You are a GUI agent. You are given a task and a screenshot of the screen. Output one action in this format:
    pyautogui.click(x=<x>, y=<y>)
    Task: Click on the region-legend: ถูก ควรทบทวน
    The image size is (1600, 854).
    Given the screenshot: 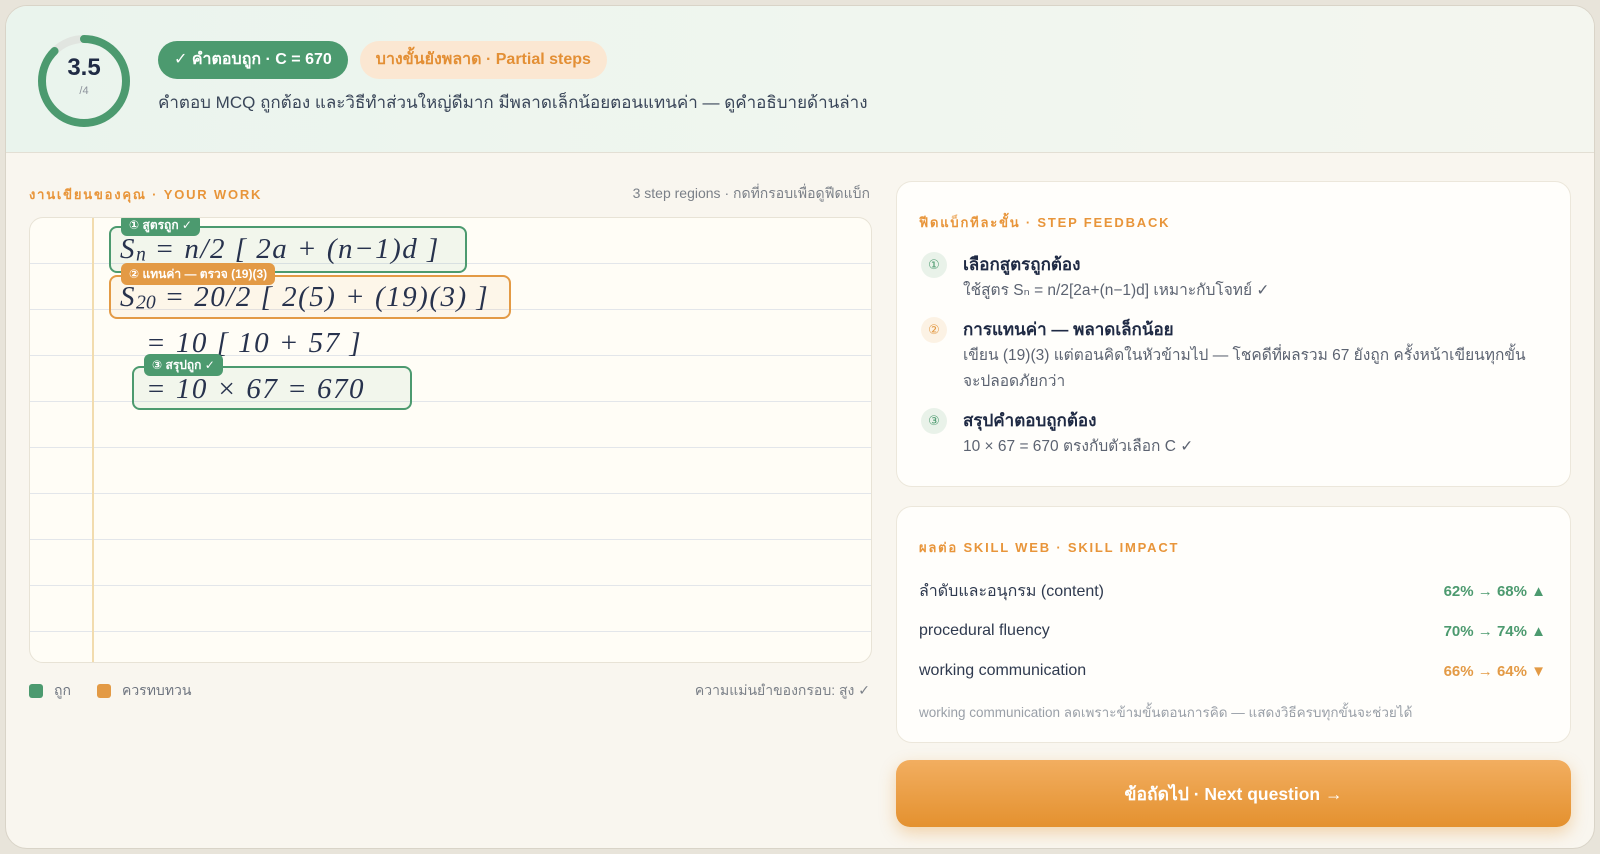 What is the action you would take?
    pyautogui.click(x=123, y=691)
    